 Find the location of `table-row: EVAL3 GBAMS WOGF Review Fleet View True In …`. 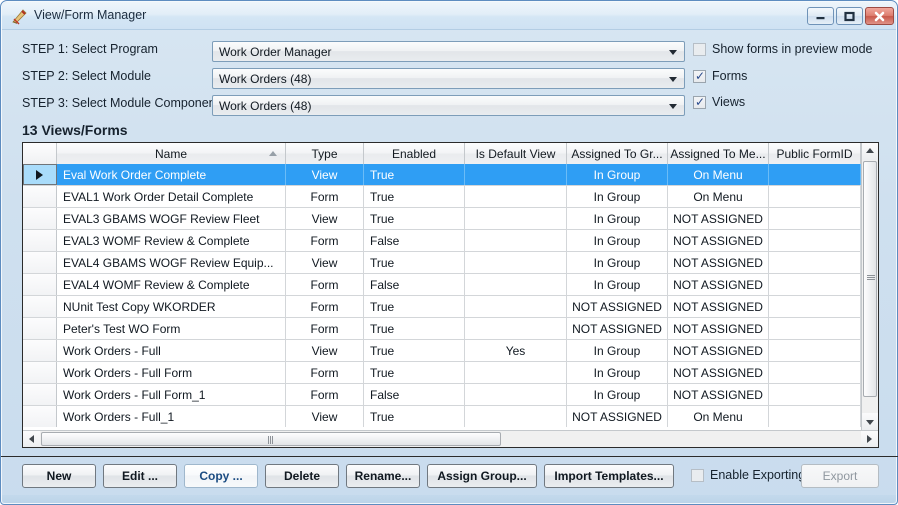

table-row: EVAL3 GBAMS WOGF Review Fleet View True In … is located at coordinates (450, 219).